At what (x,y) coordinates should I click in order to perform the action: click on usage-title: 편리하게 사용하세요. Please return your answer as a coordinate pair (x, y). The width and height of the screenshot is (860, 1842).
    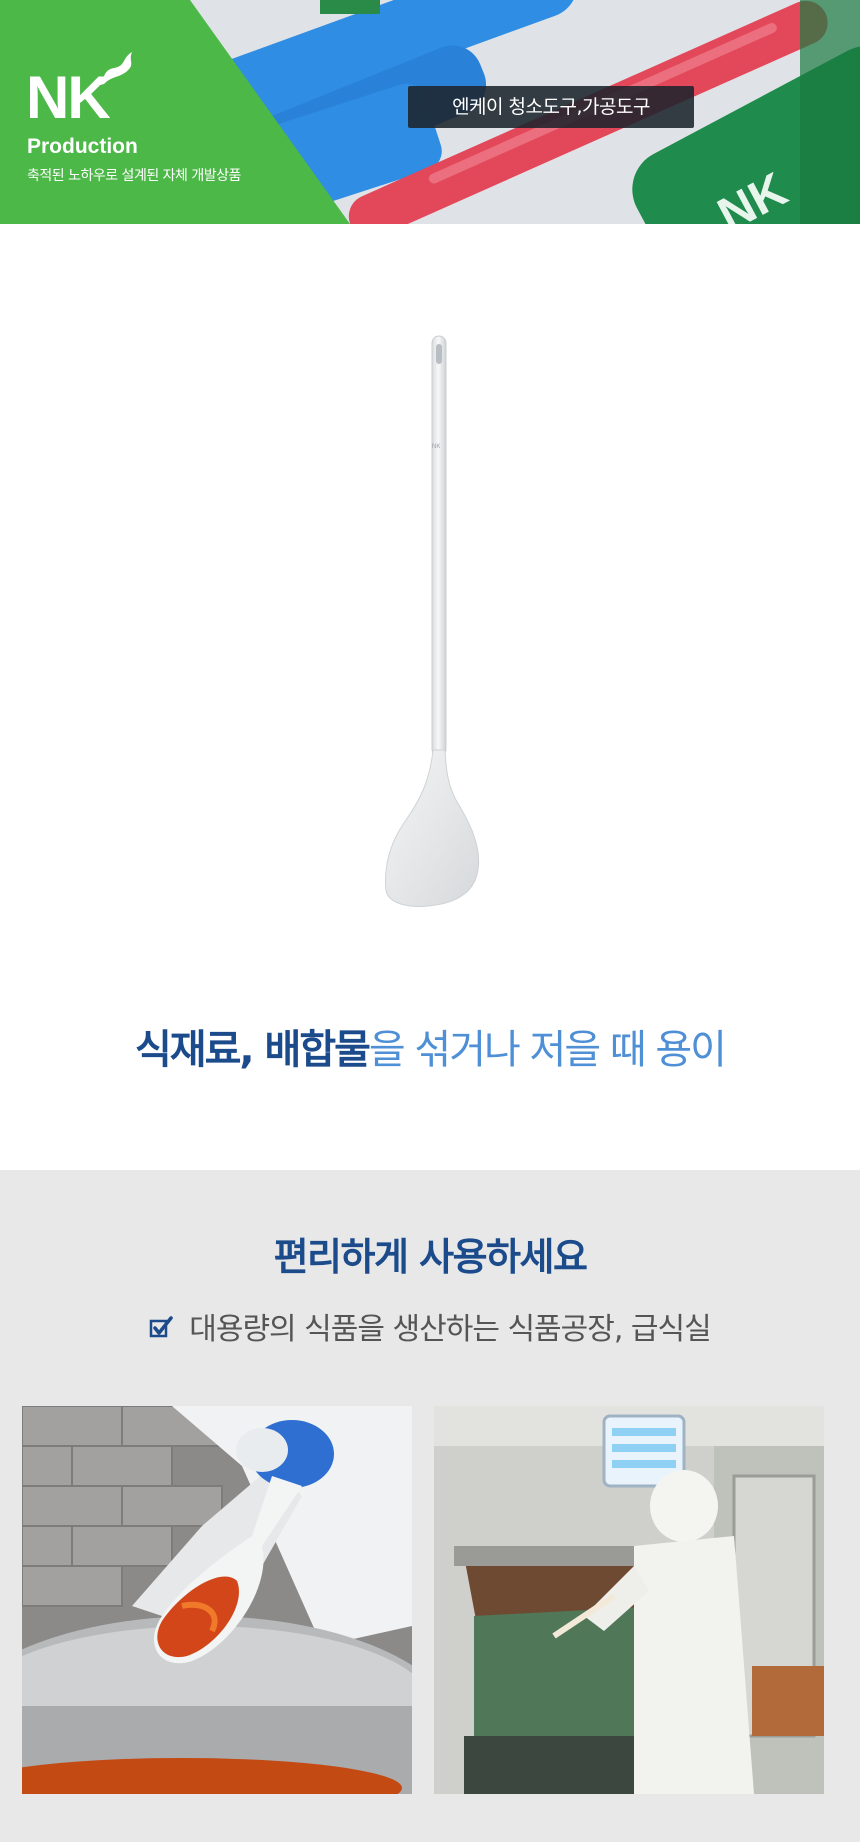
    Looking at the image, I should click on (430, 1257).